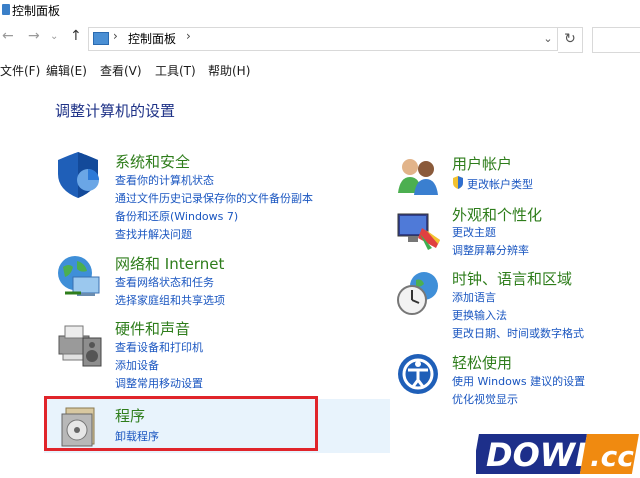 This screenshot has width=640, height=478. I want to click on link-windows-recommended-settings: 使用 Windows 建议的设置, so click(518, 381).